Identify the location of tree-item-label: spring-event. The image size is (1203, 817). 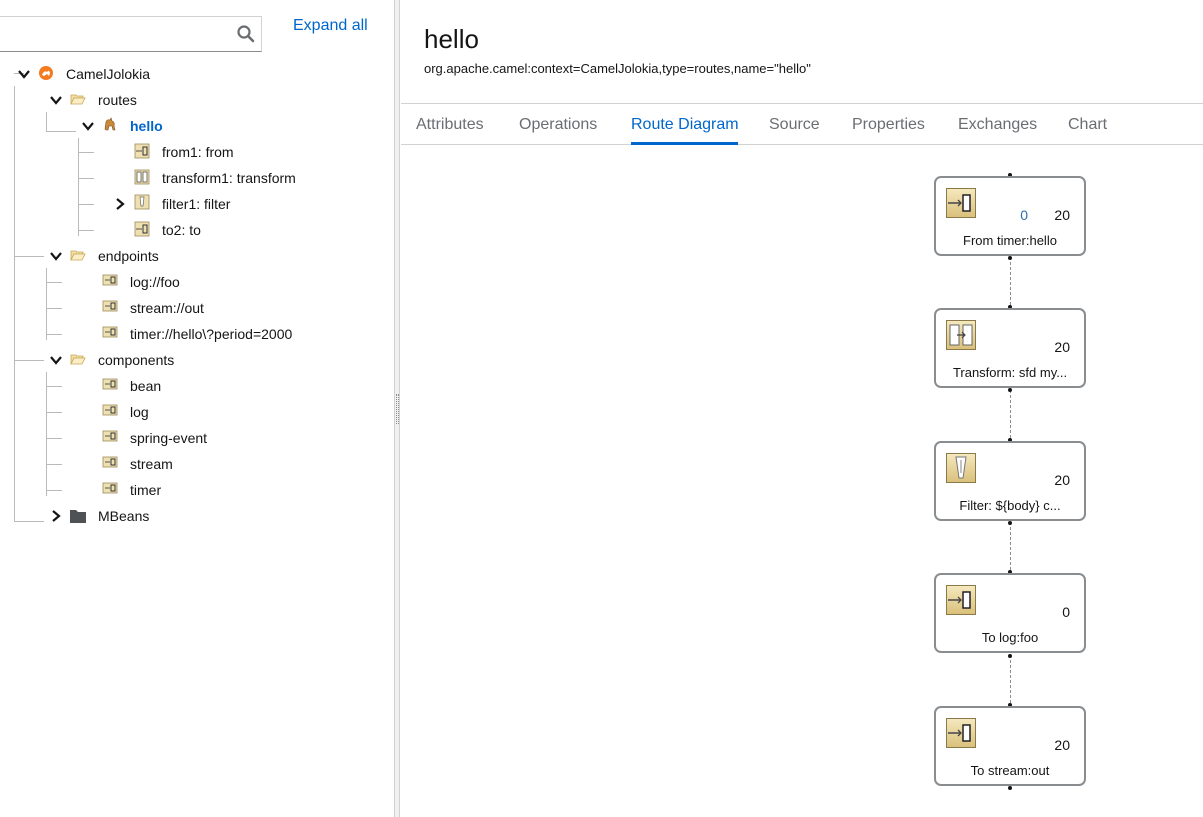
(169, 438).